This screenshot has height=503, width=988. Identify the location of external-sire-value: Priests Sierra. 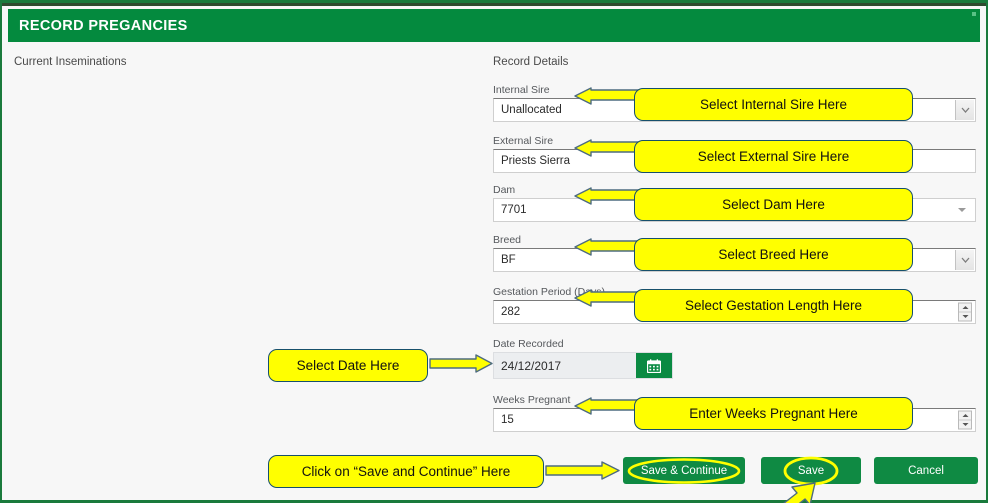
(536, 161).